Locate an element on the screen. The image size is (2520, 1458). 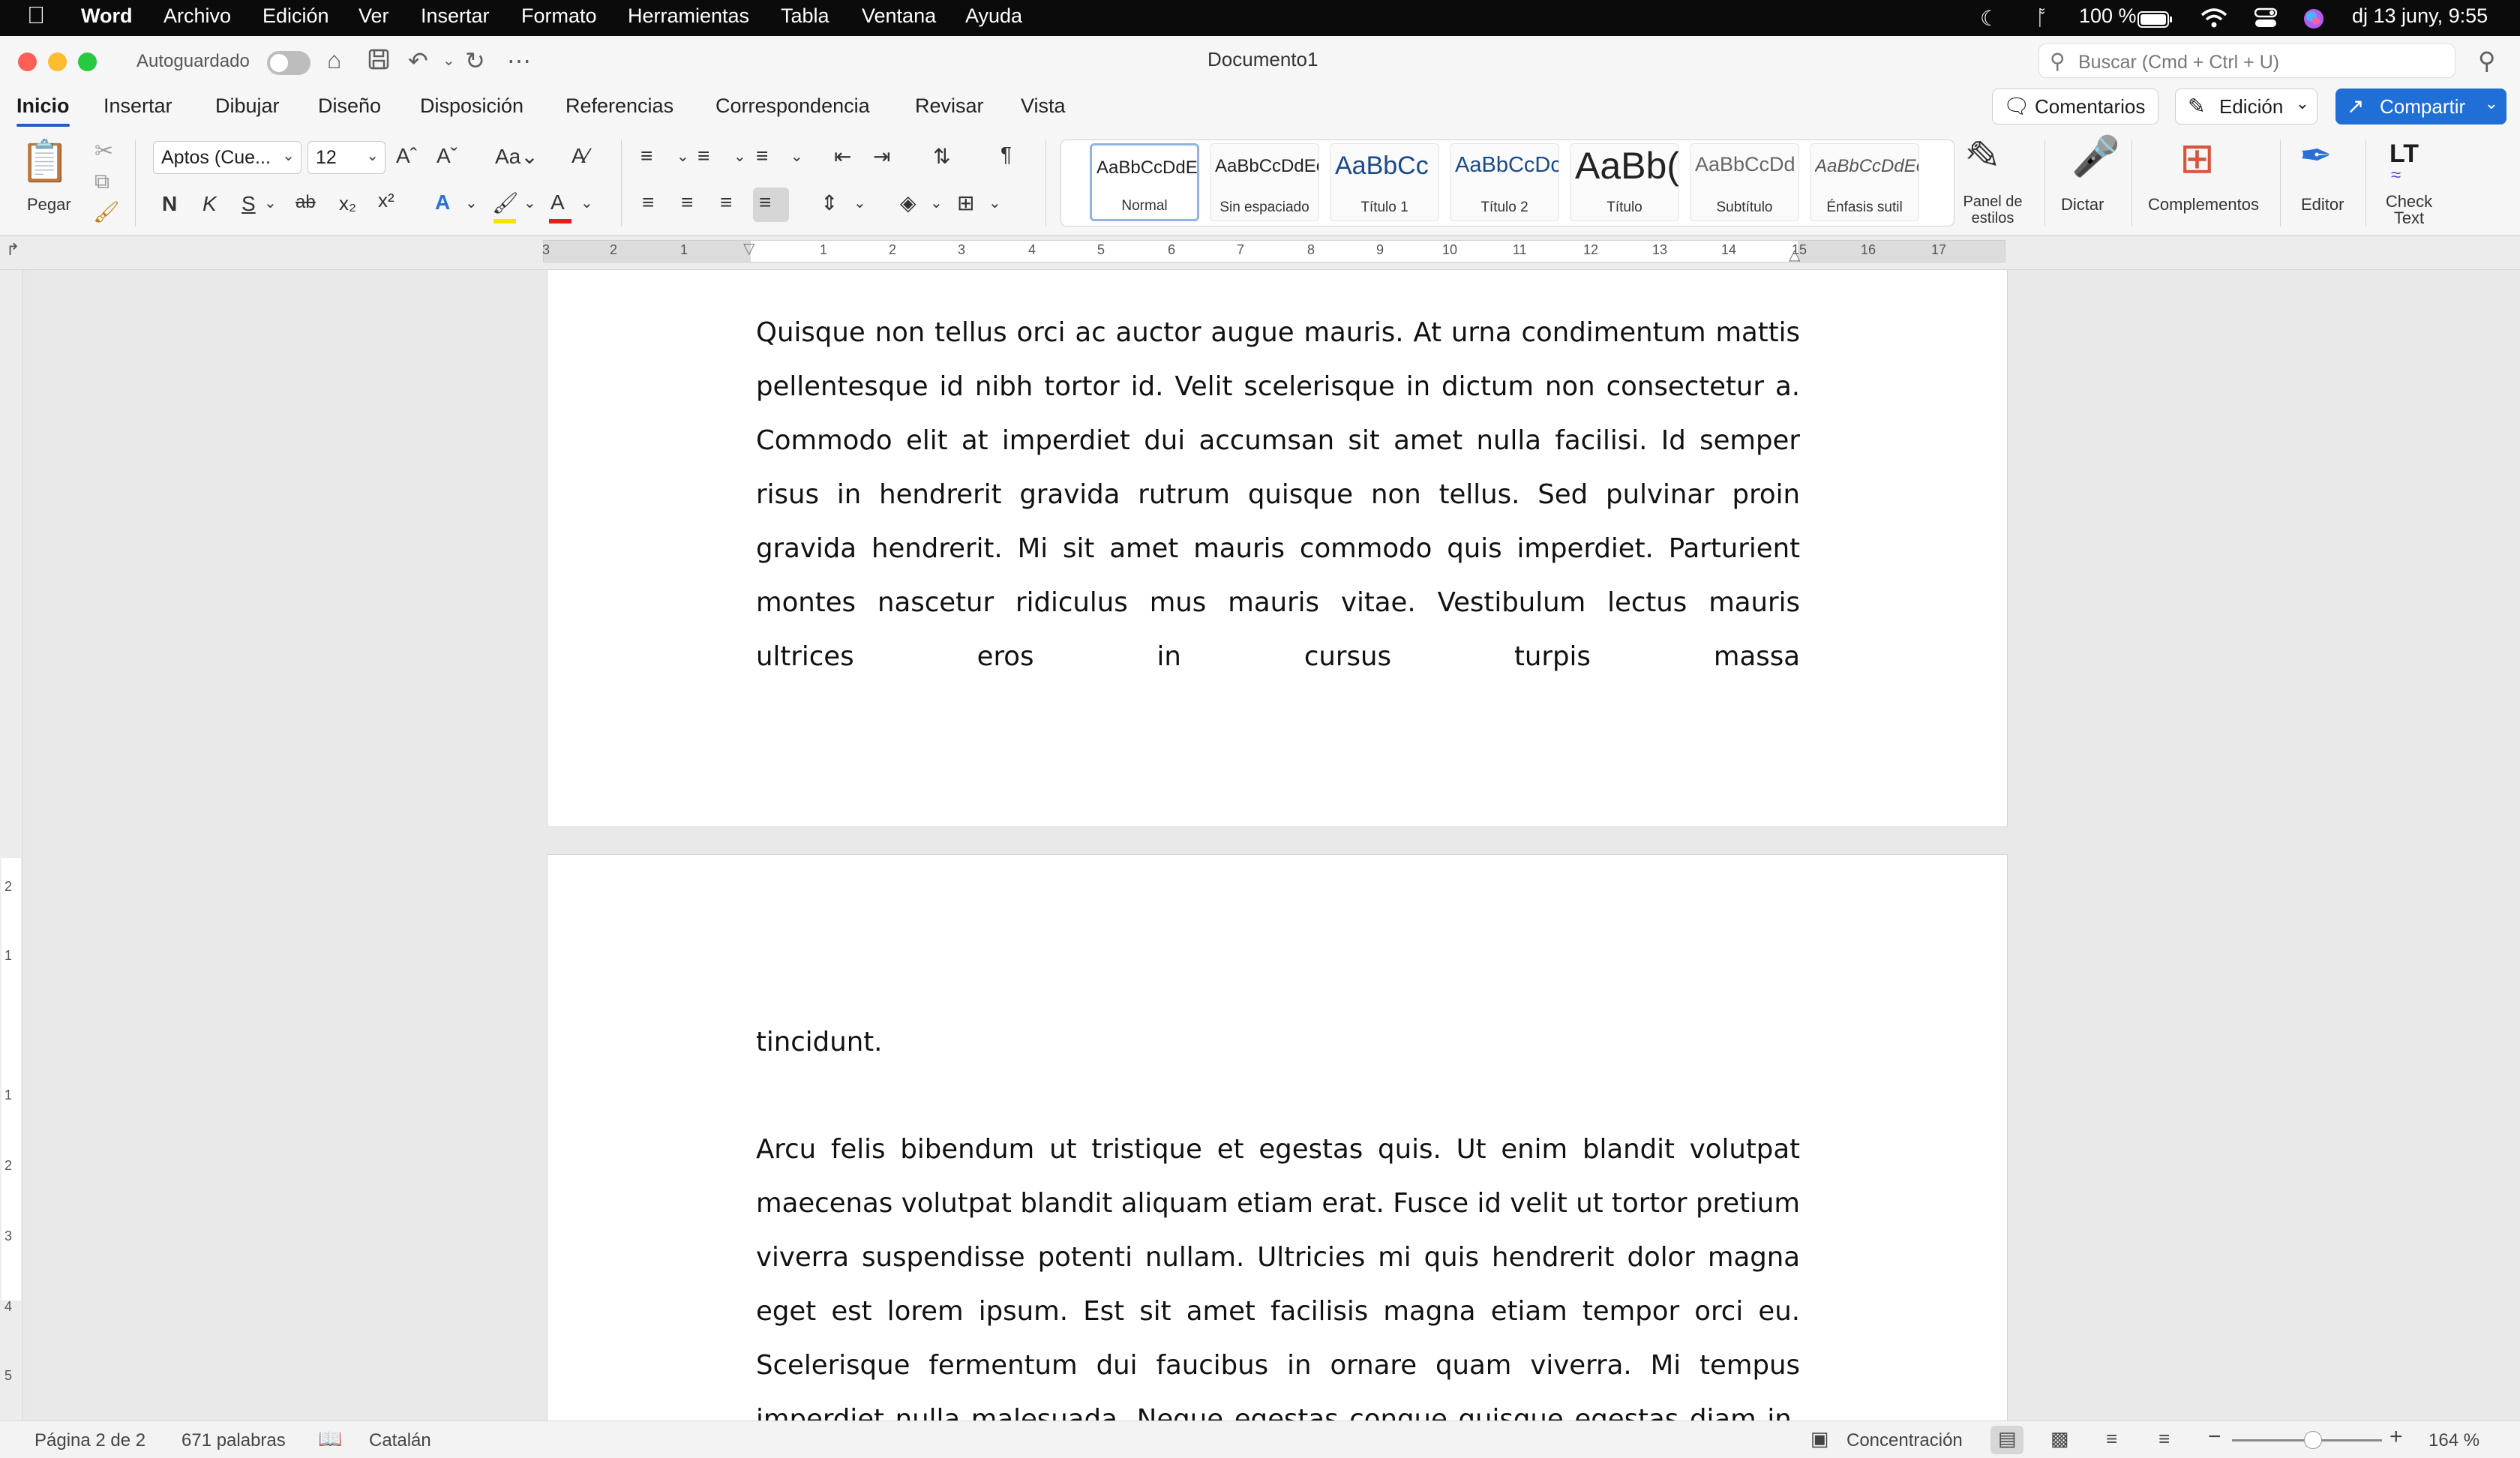
format-painter-icon: 🖌 is located at coordinates (106, 212).